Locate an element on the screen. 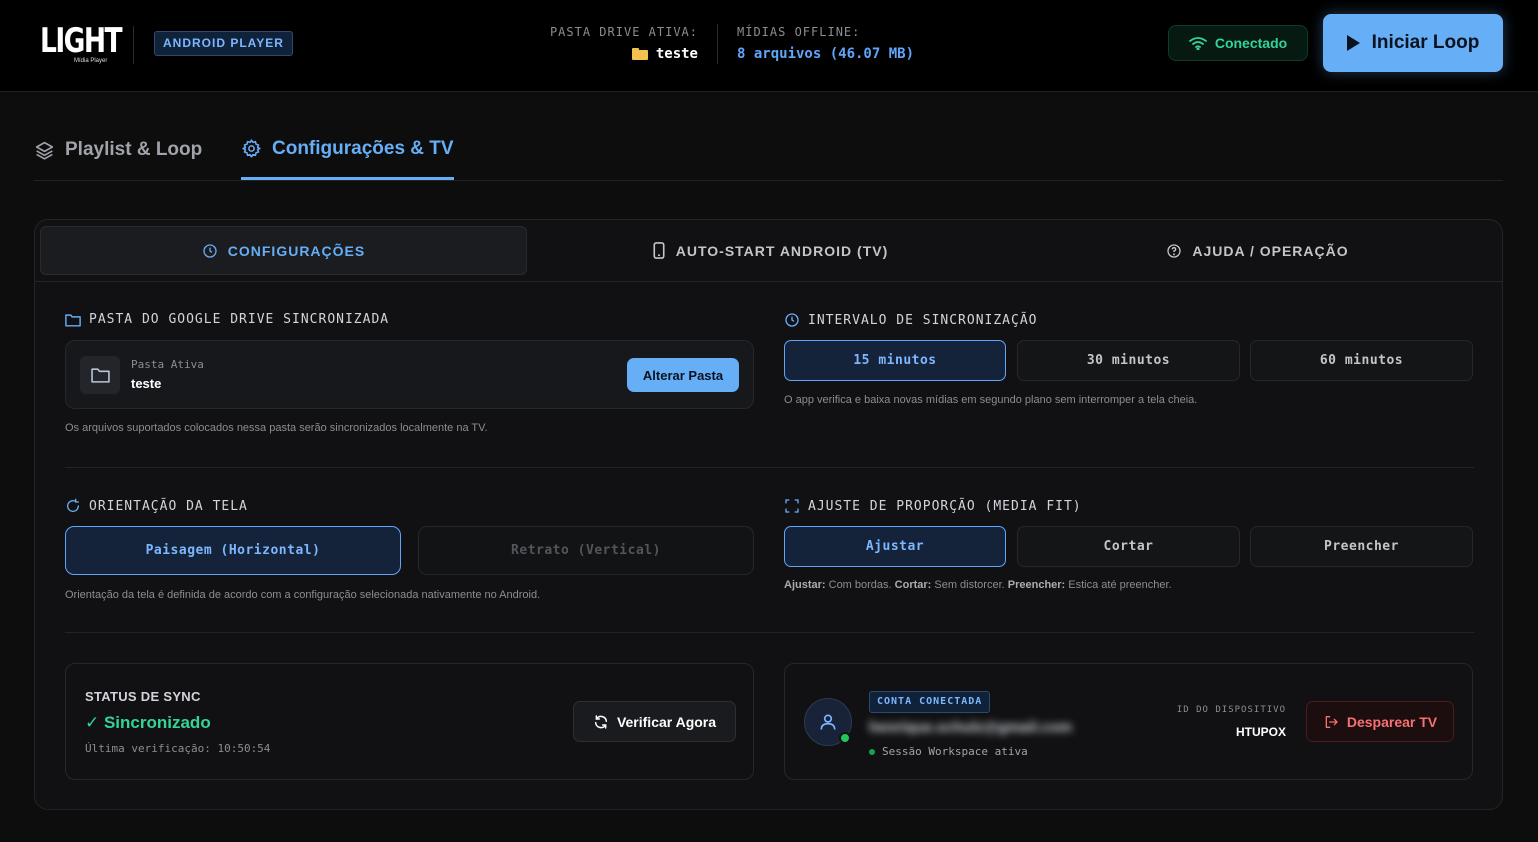  session-status: Sessão Workspace ativa is located at coordinates (948, 751).